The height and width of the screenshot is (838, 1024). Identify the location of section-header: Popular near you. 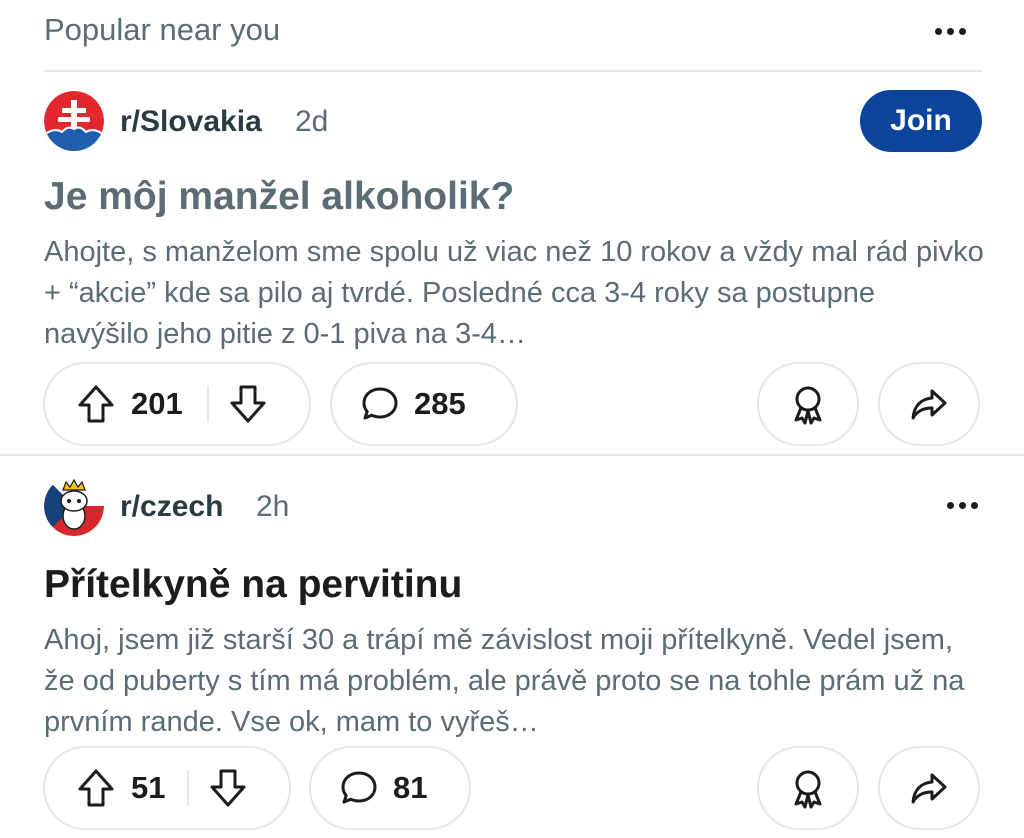
(513, 36).